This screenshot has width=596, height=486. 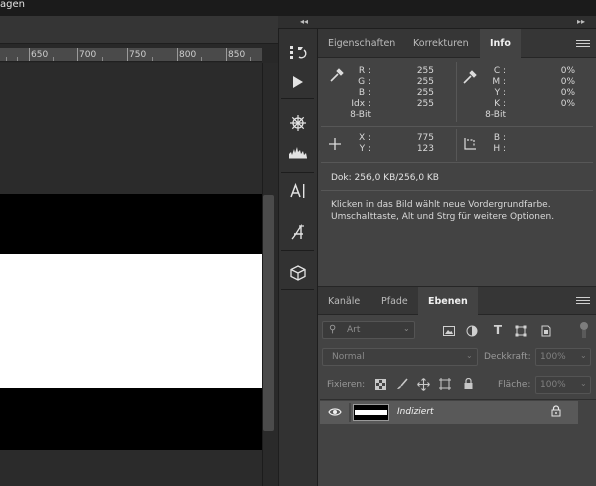 I want to click on image-black-band-top, so click(x=131, y=224).